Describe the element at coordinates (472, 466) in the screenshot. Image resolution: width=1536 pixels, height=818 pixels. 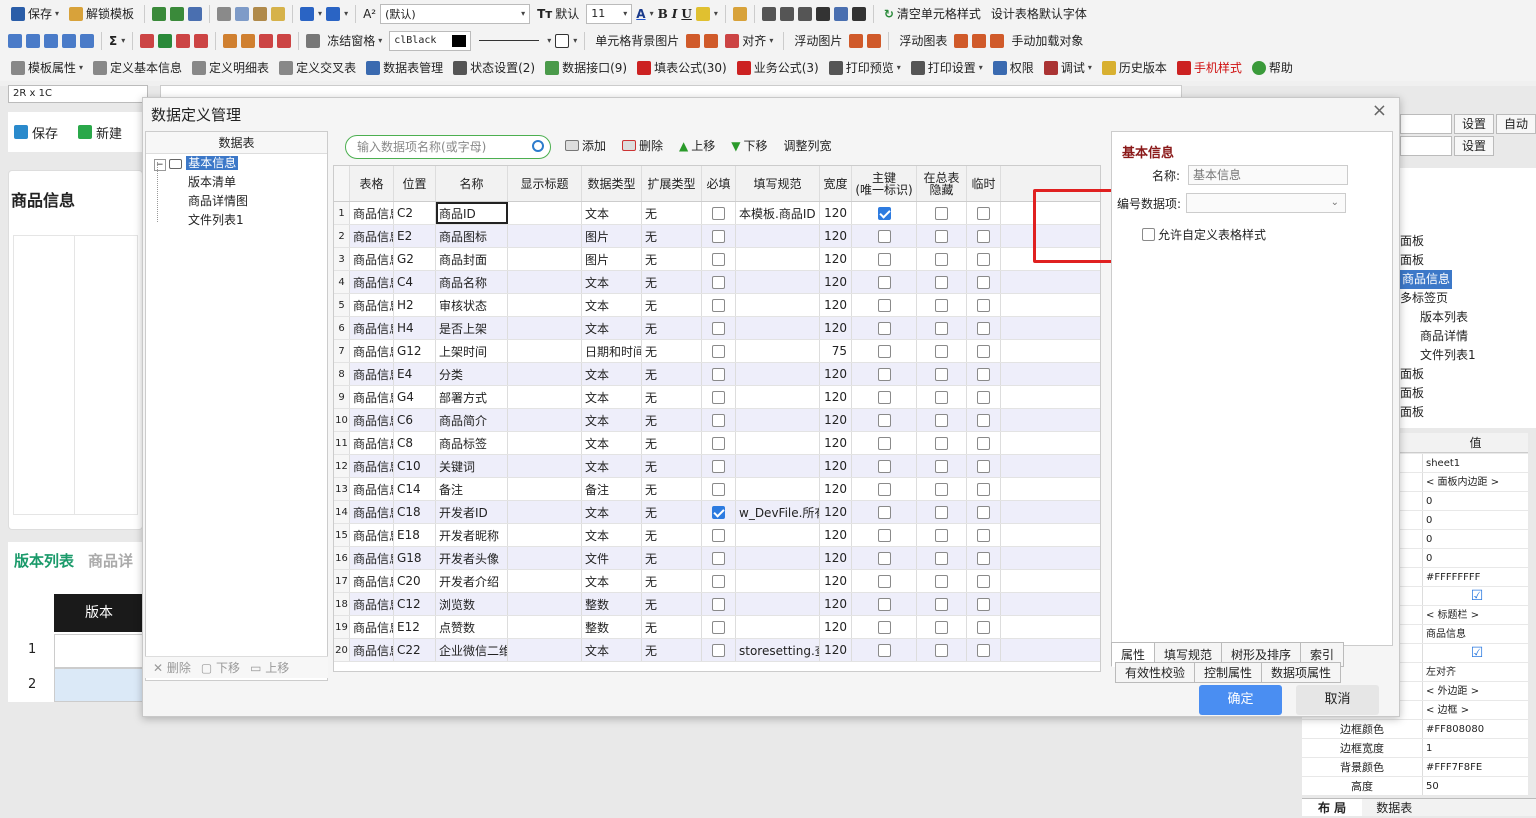
I see `name-cell: 关键词` at that location.